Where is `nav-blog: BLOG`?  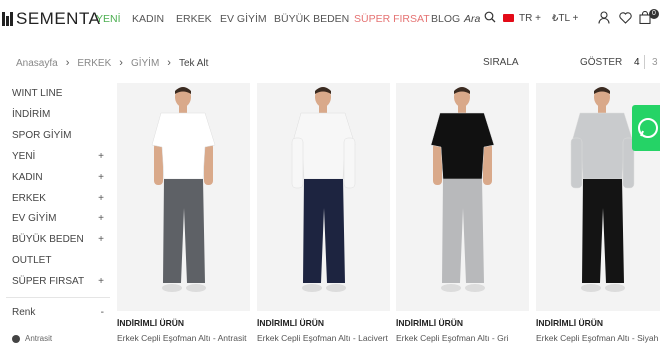
nav-blog: BLOG is located at coordinates (445, 19).